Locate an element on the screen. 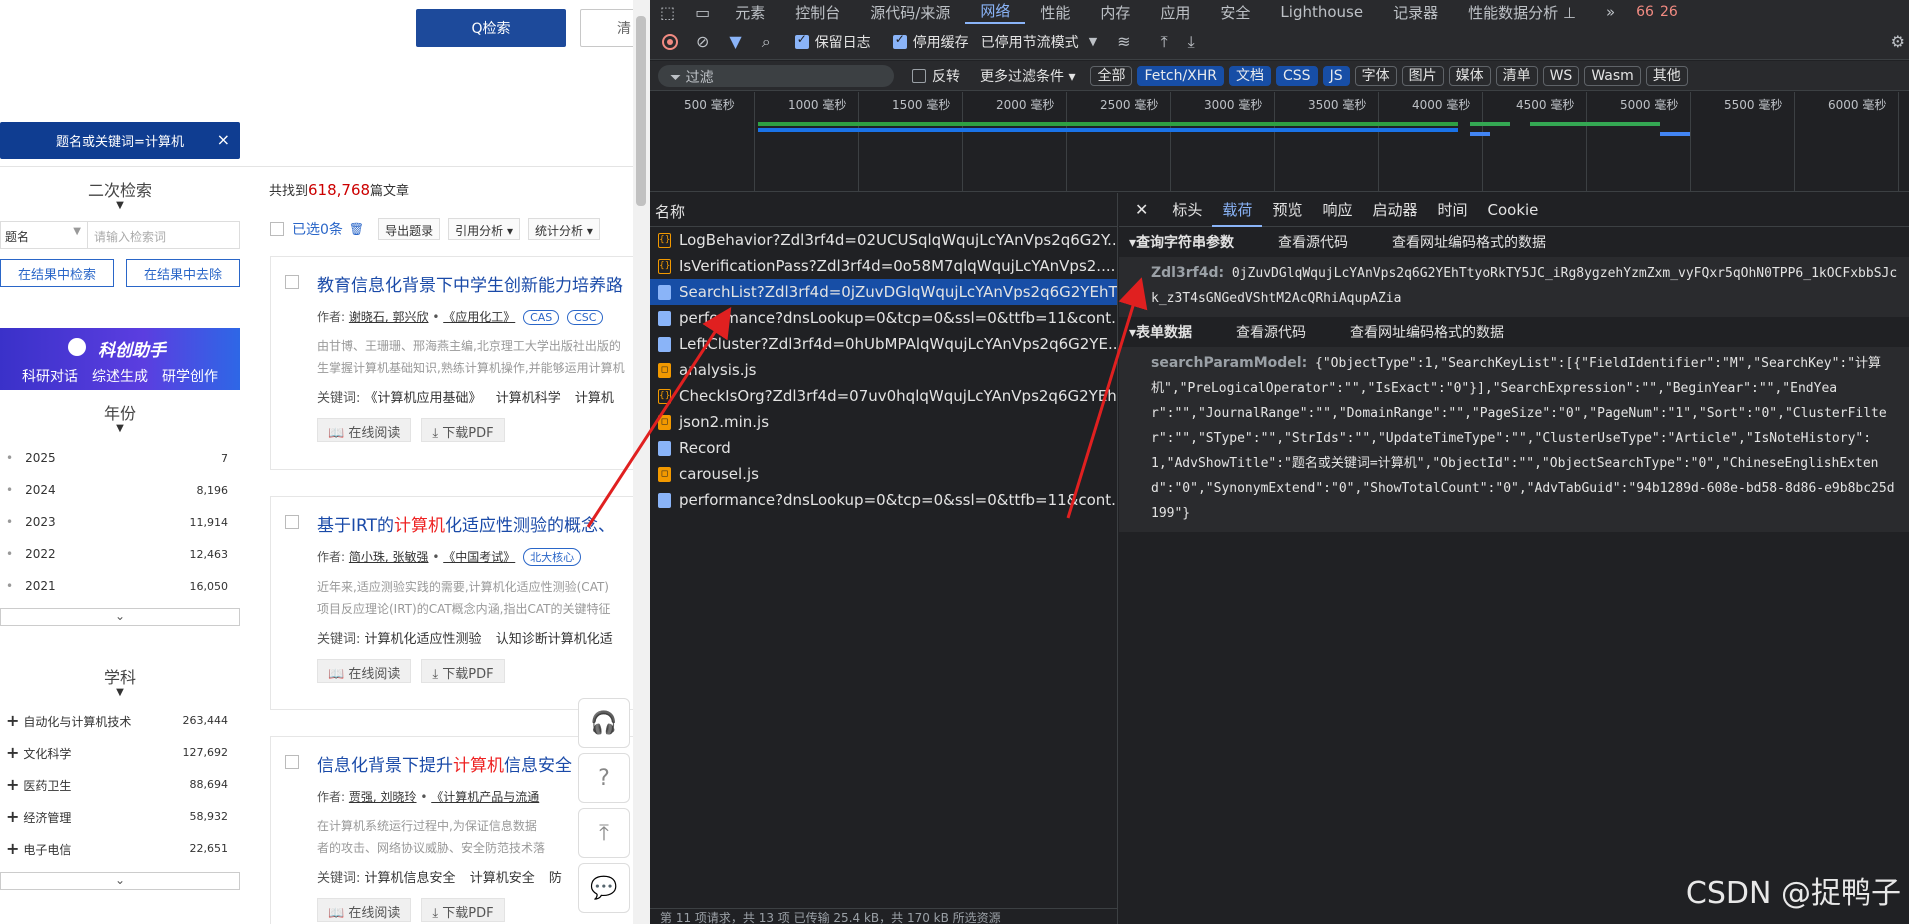 This screenshot has width=1909, height=924. annotation-arrows is located at coordinates (867, 402).